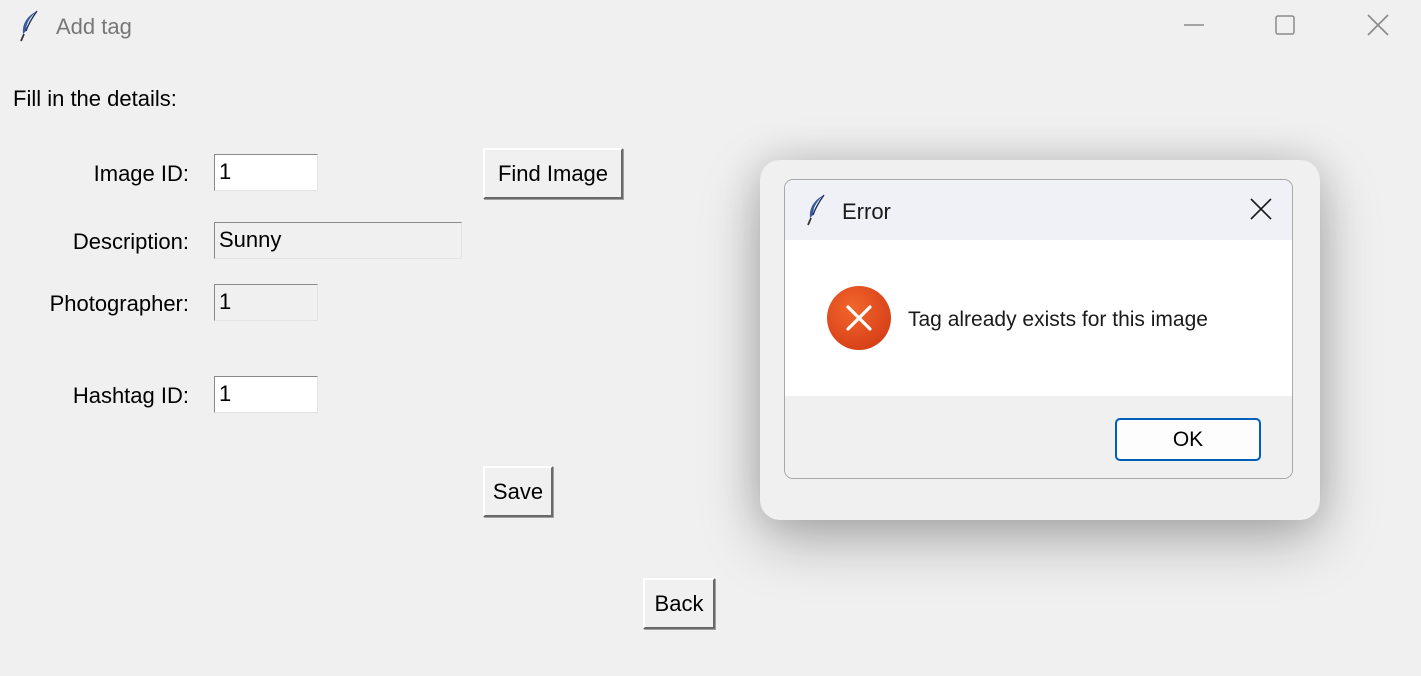 This screenshot has height=676, width=1421. What do you see at coordinates (1188, 439) in the screenshot?
I see `ok-button: OK` at bounding box center [1188, 439].